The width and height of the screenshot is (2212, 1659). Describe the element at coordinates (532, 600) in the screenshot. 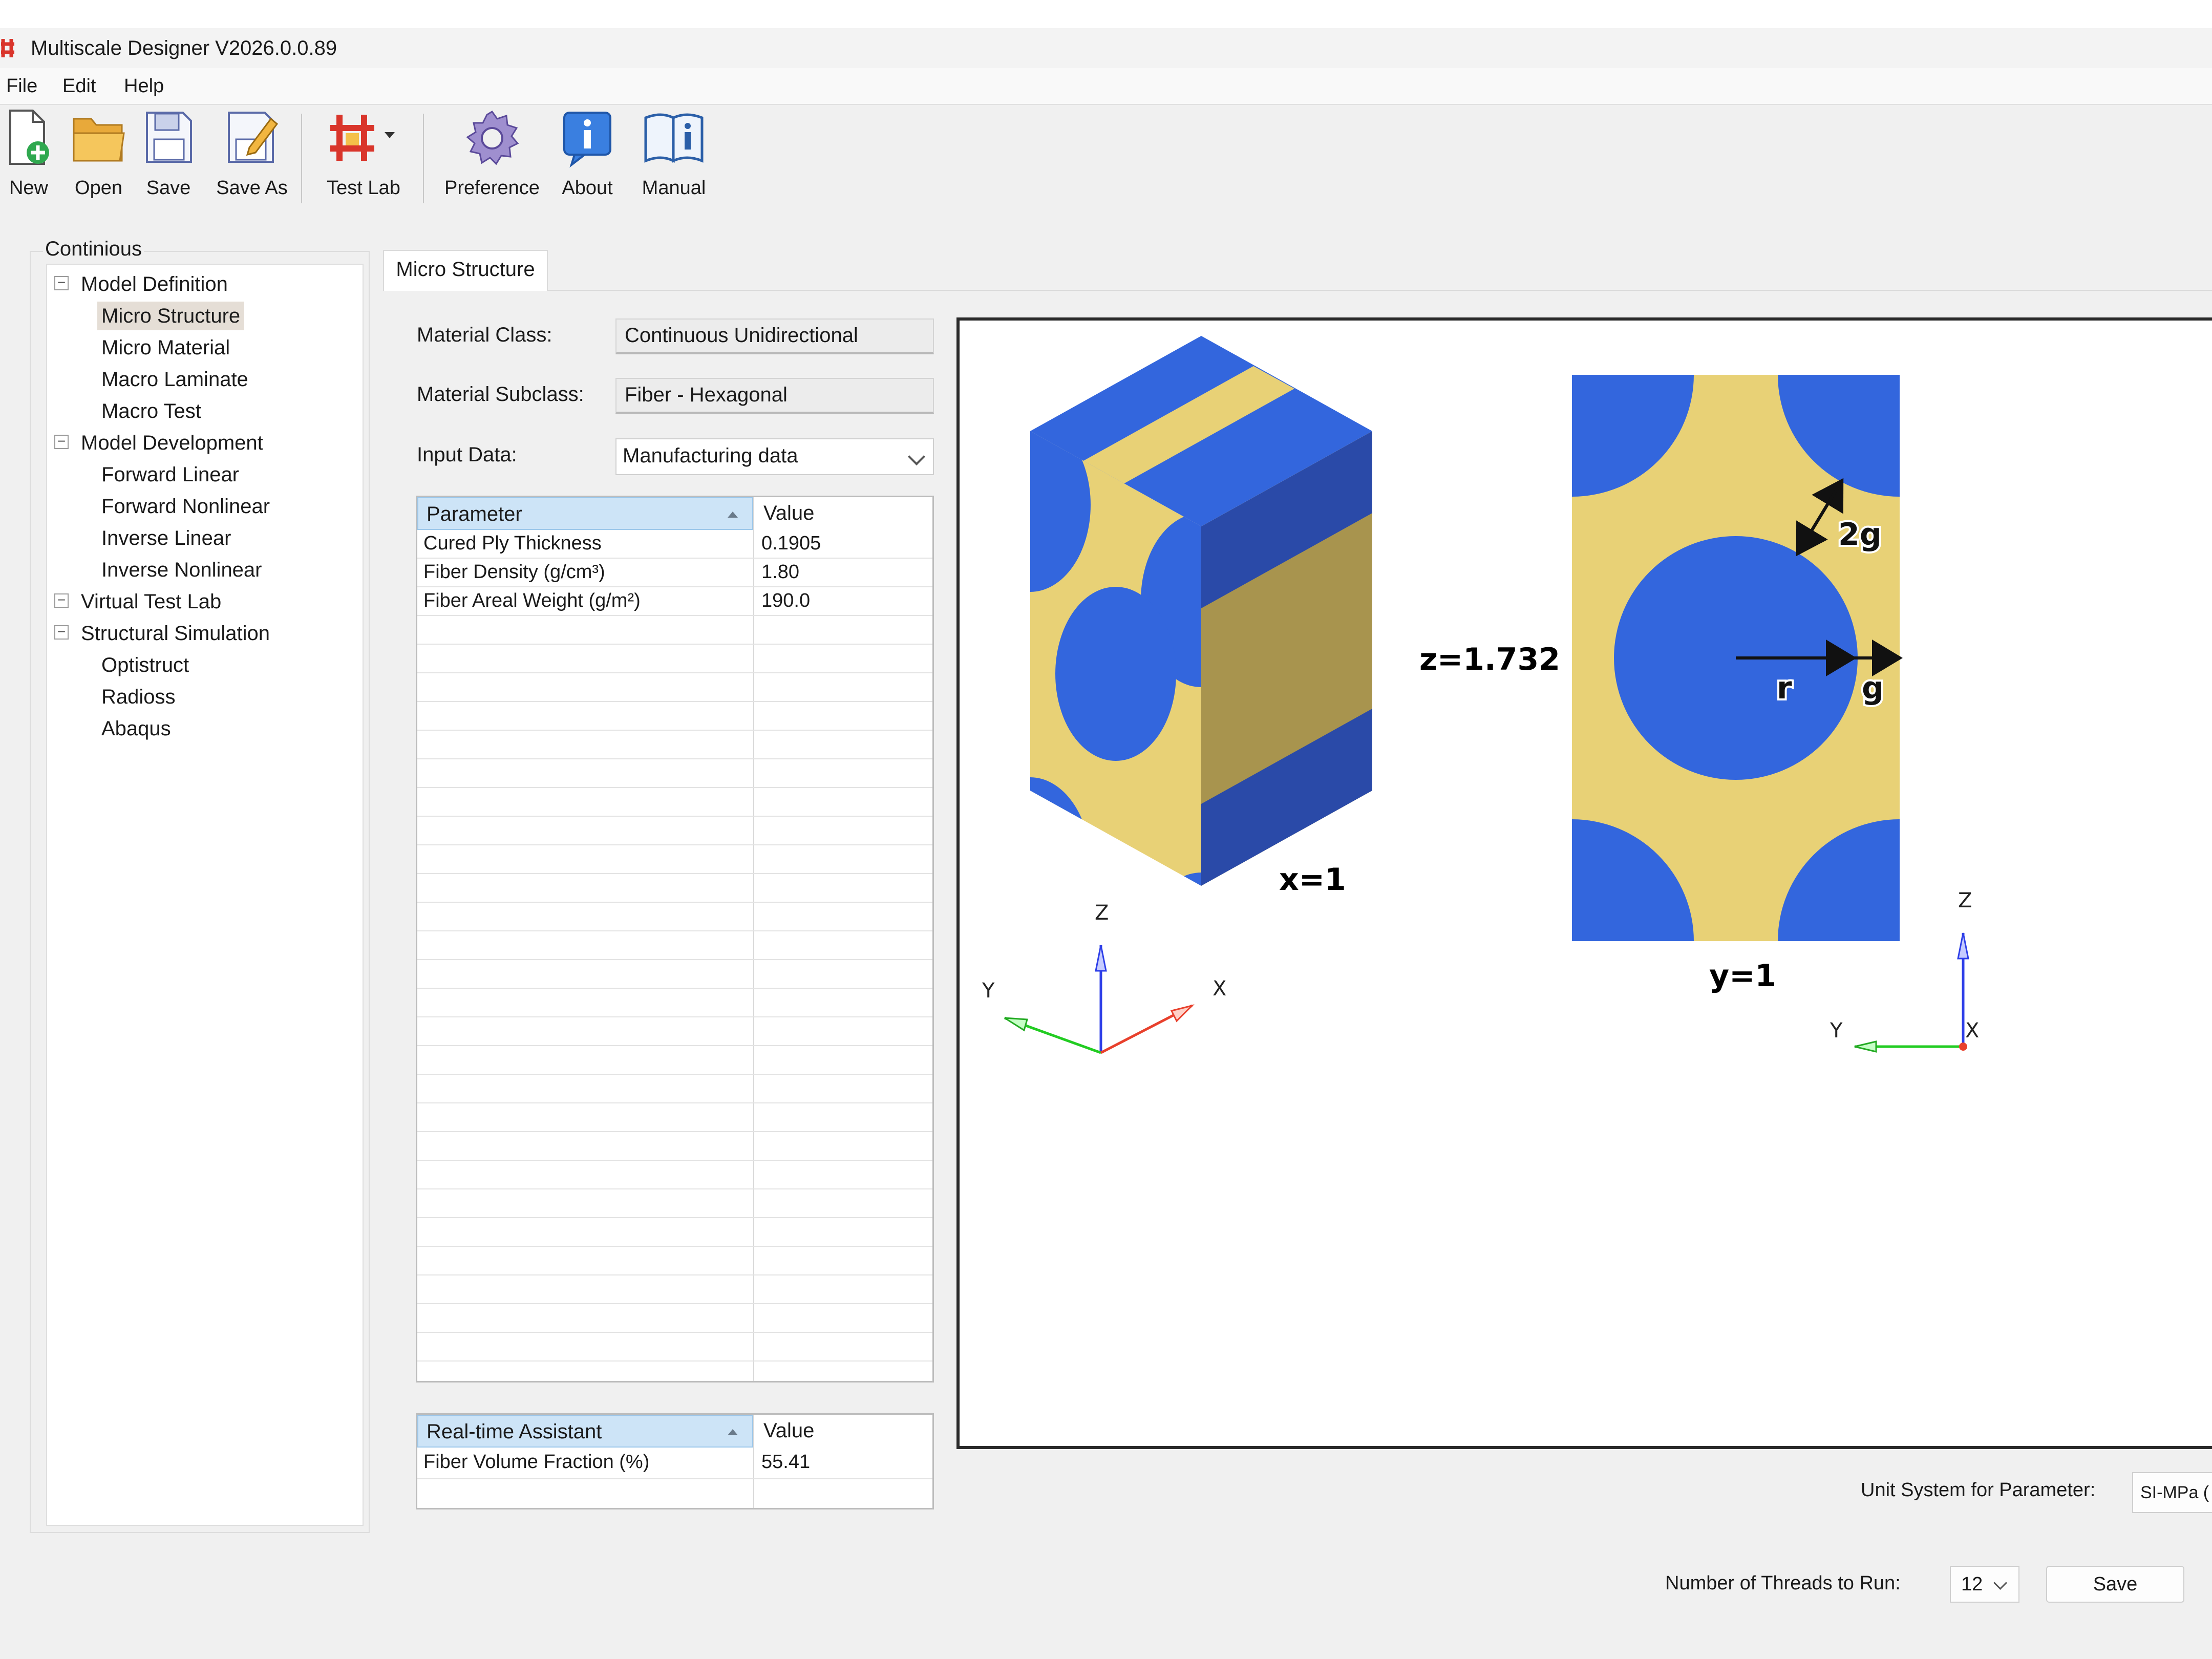

I see `table-cell-parameter: Fiber Areal Weight (g/m²)` at that location.